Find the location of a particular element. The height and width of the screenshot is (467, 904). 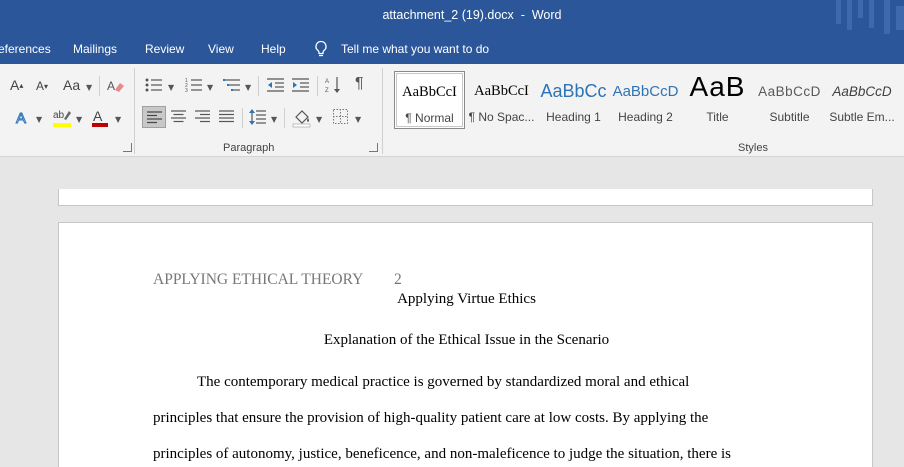

change-case-dropdown-icon: ▼ is located at coordinates (89, 87).